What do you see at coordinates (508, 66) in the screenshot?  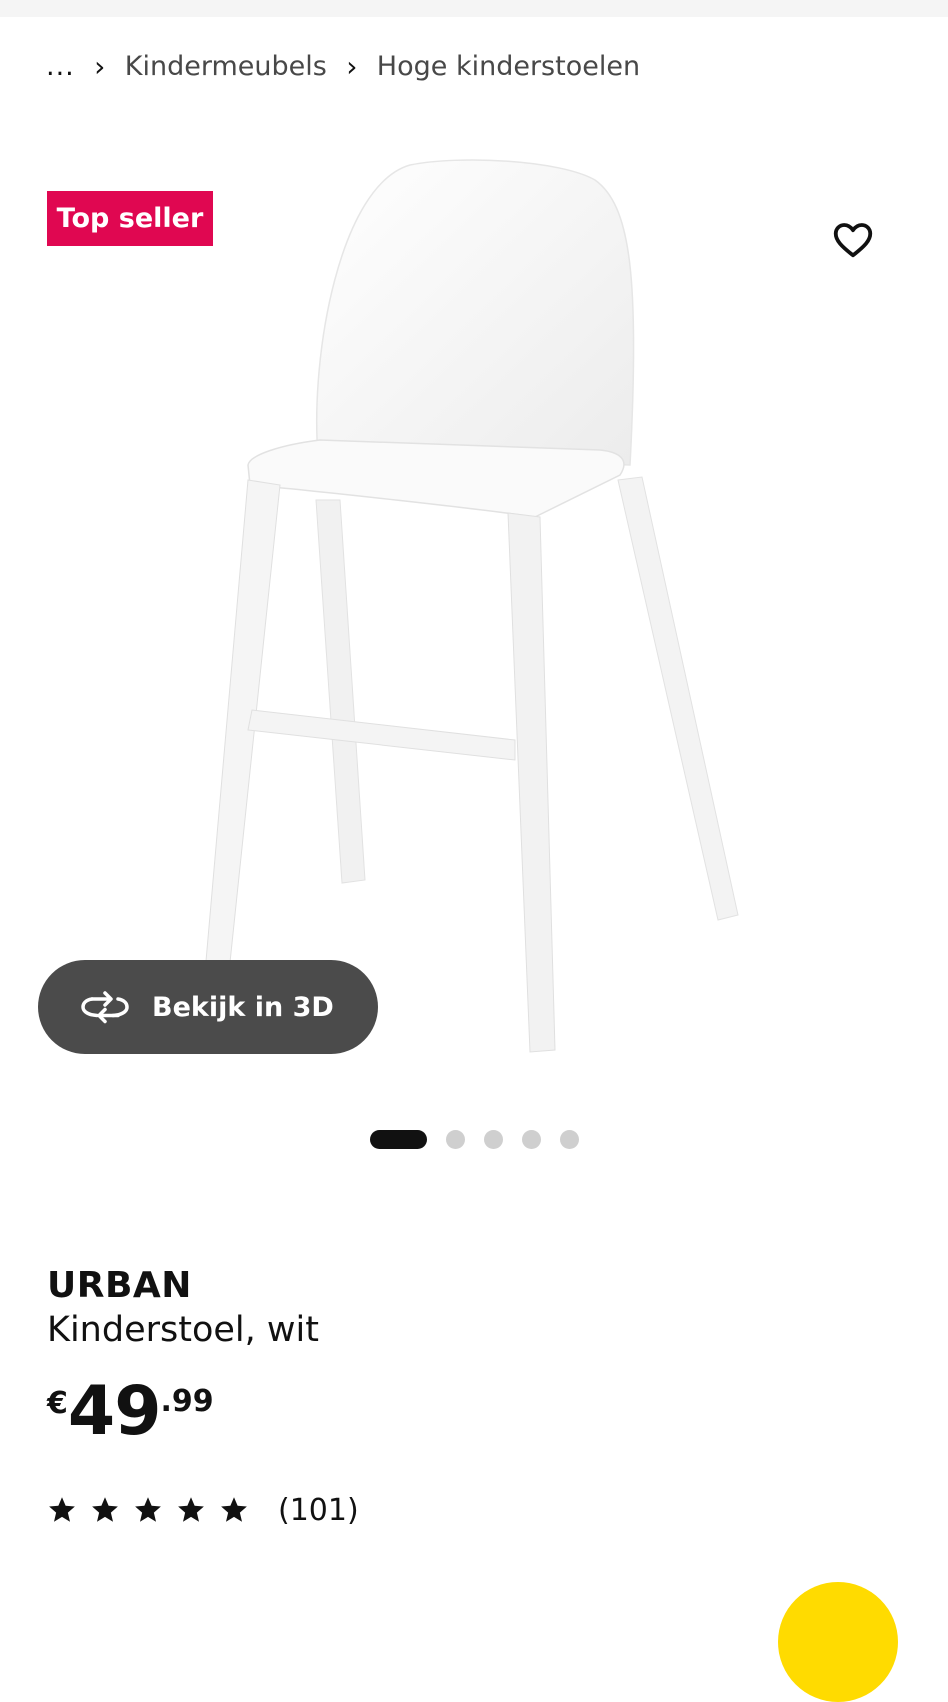 I see `breadcrumb-item-hoge-kinderstoelen: Hoge kinderstoelen` at bounding box center [508, 66].